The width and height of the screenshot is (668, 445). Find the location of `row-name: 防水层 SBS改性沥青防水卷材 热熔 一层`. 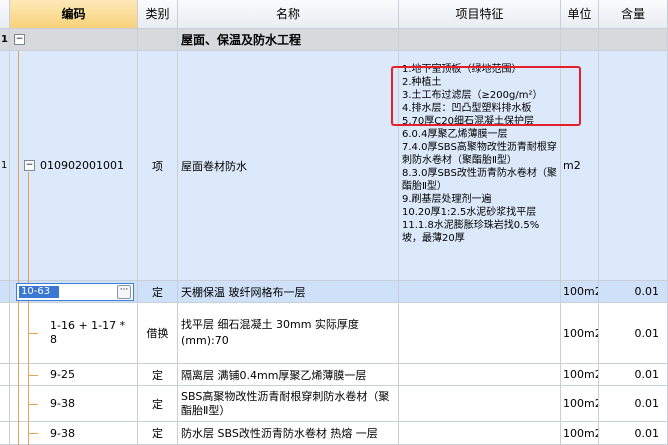

row-name: 防水层 SBS改性沥青防水卷材 热熔 一层 is located at coordinates (288, 433).